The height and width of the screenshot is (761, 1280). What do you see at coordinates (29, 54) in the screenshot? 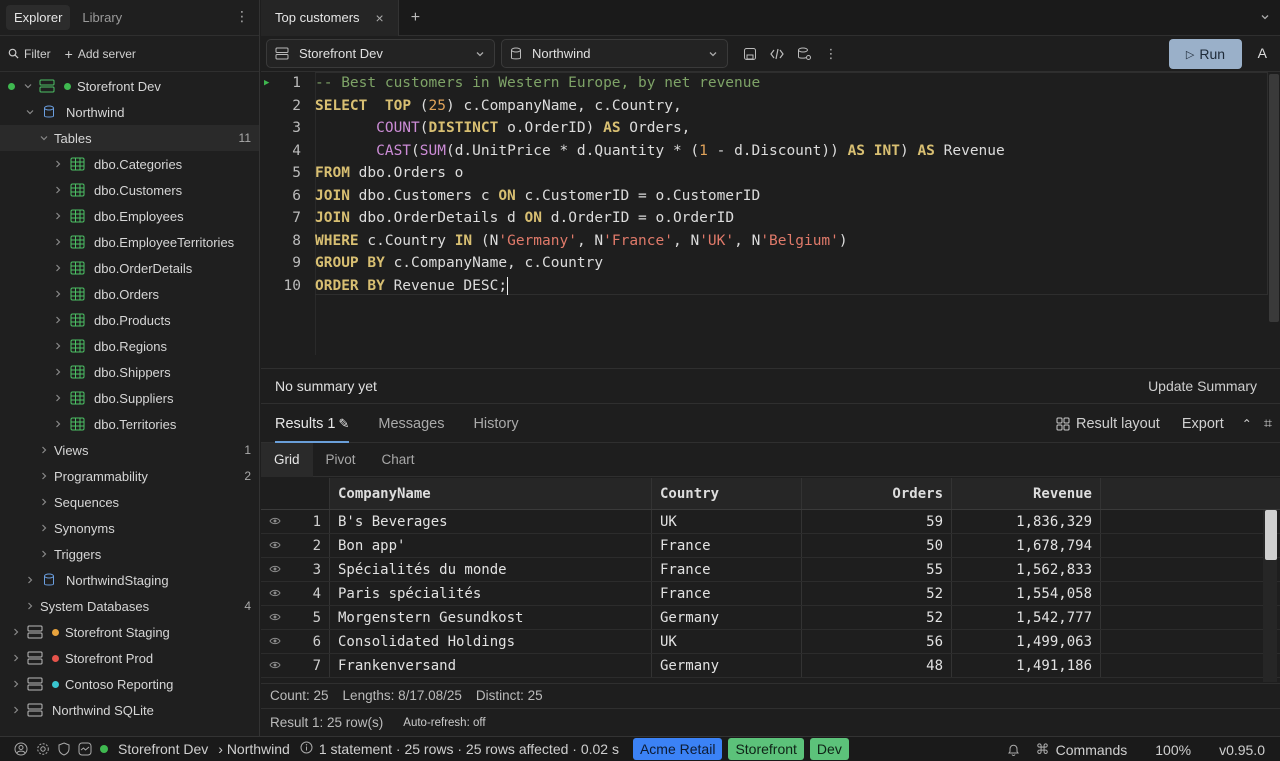
I see `filter-button: Filter` at bounding box center [29, 54].